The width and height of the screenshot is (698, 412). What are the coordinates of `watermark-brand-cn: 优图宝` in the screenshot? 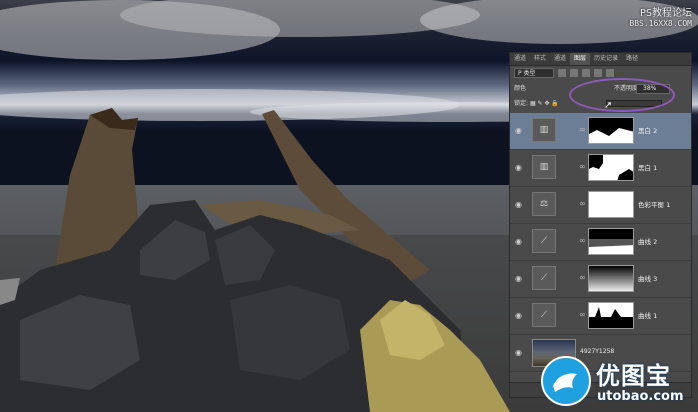 It's located at (633, 376).